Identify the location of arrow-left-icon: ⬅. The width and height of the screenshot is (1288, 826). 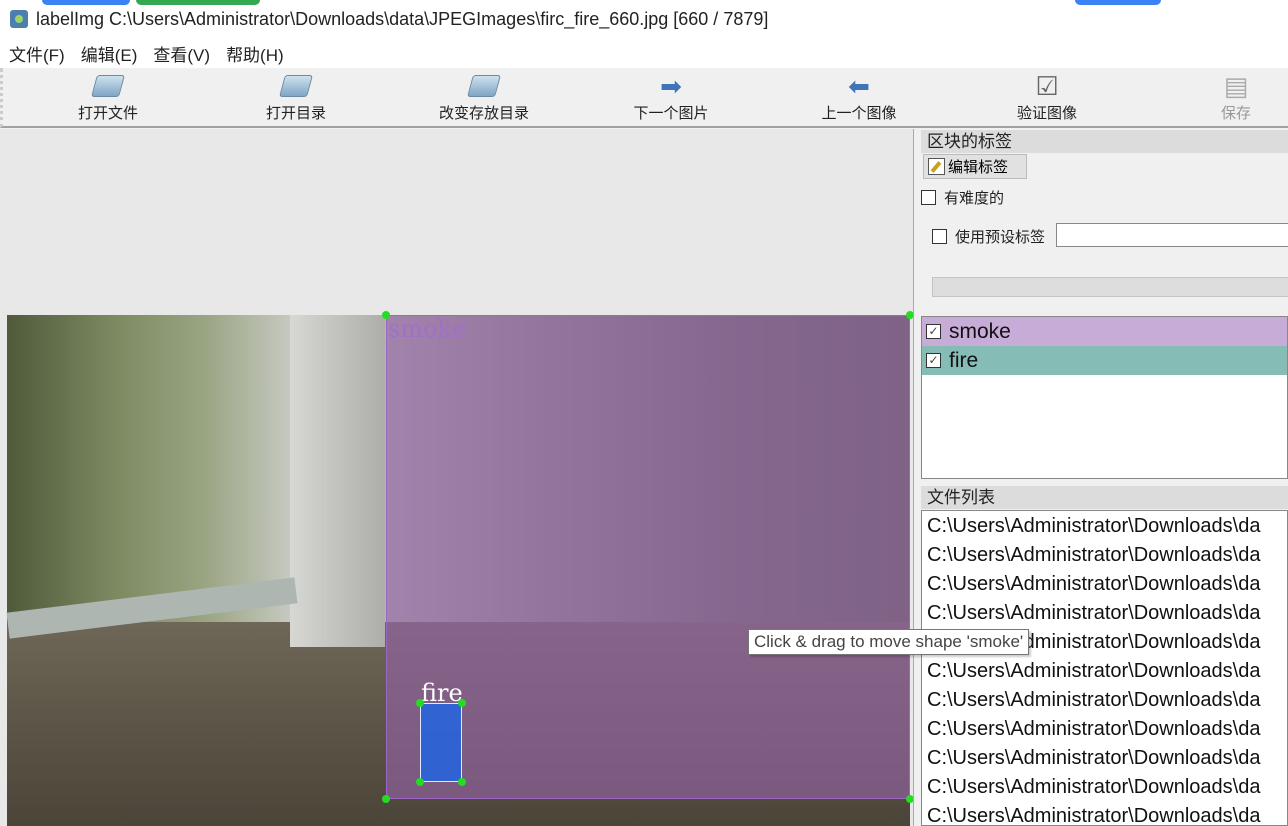
(859, 85).